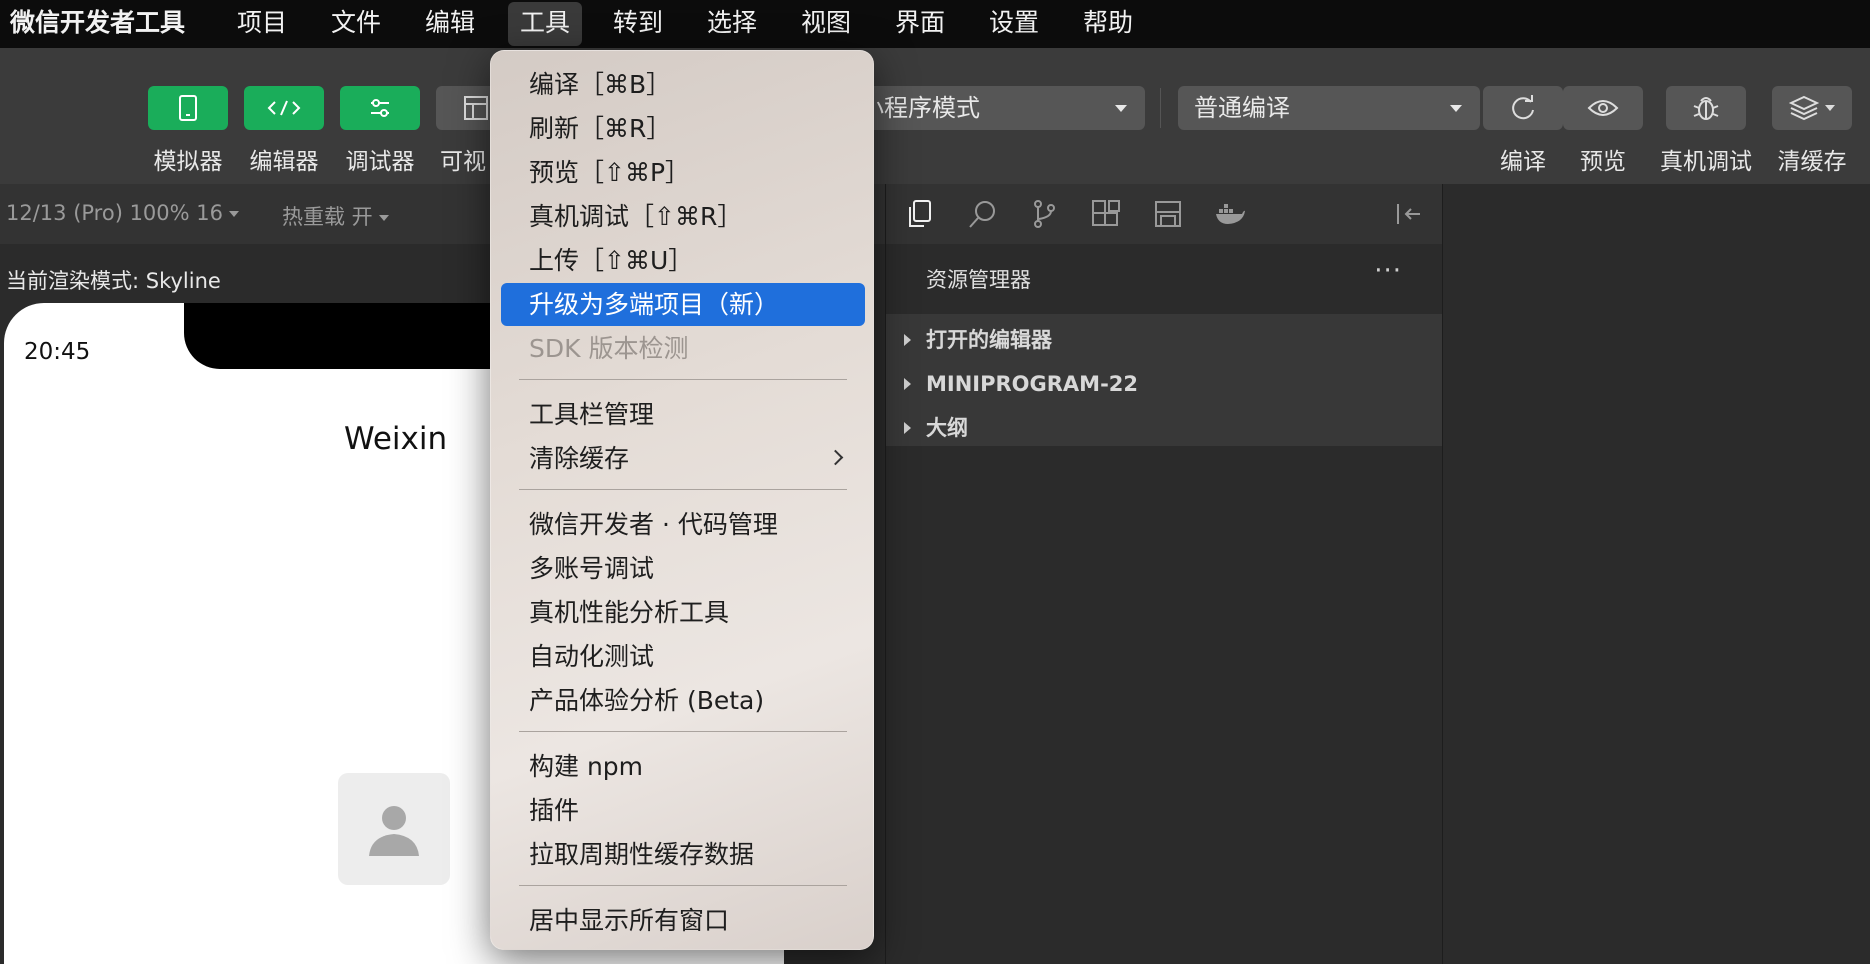  I want to click on menu-item-clear-cache: 清除缓存, so click(683, 458).